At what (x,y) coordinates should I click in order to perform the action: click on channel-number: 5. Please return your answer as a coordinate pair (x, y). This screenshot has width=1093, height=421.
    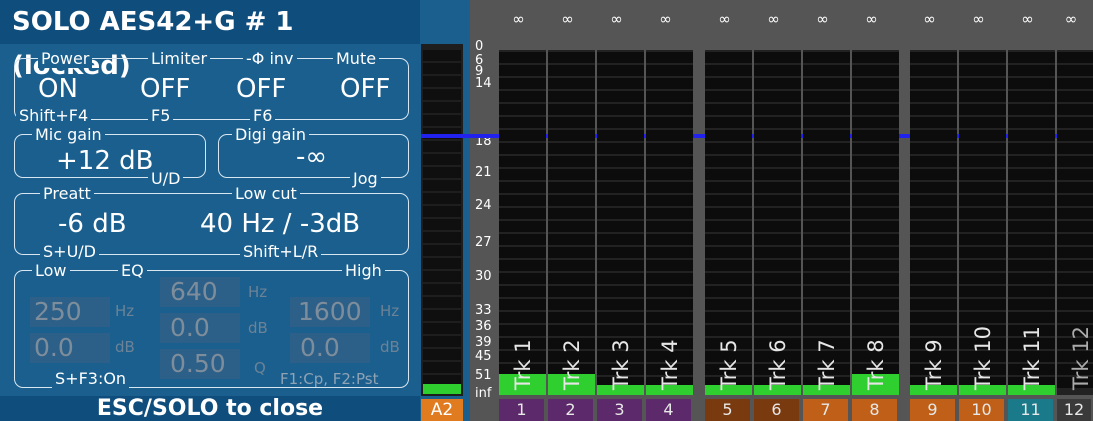
    Looking at the image, I should click on (727, 410).